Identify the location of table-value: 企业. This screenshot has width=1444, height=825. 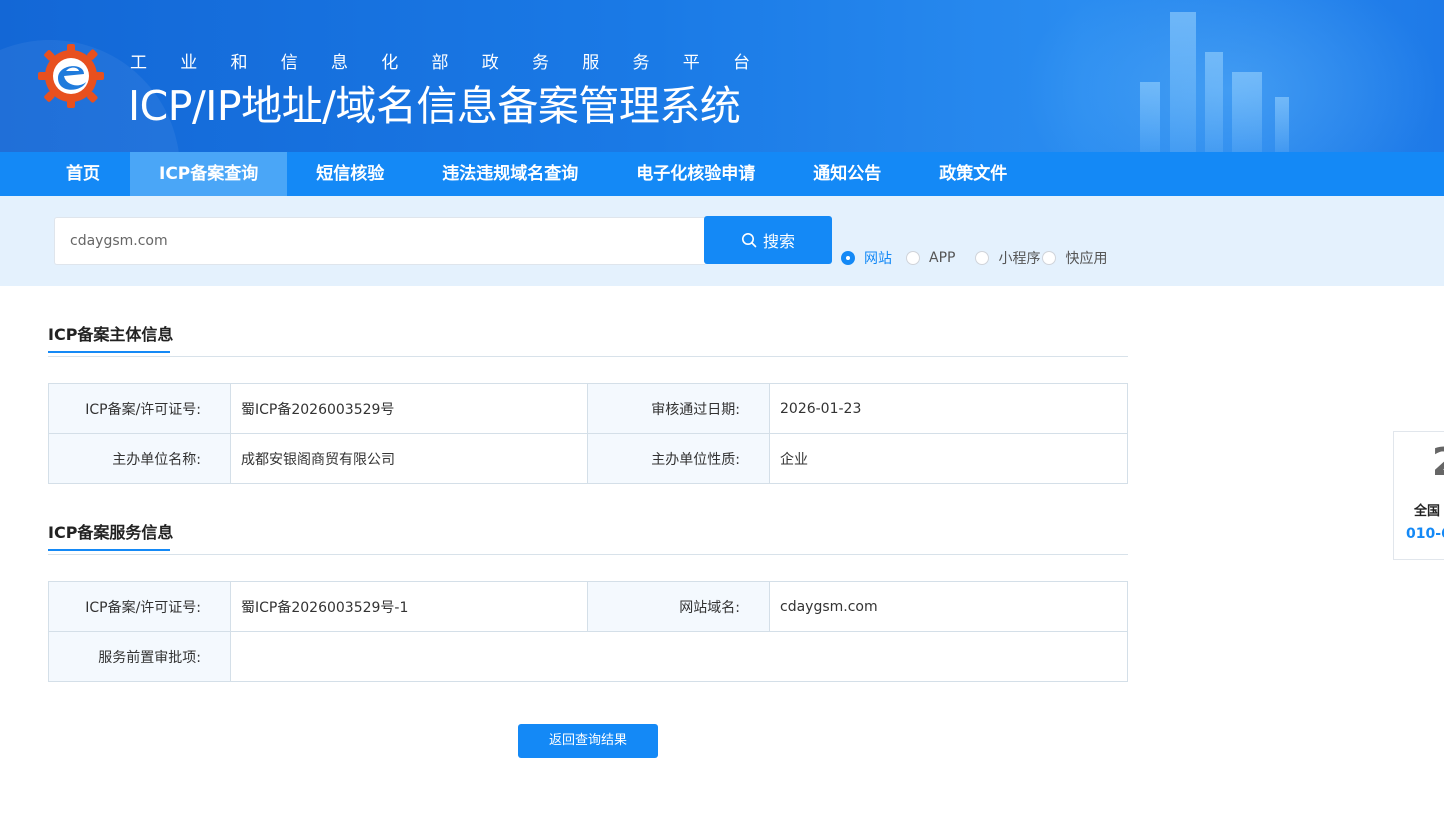
(948, 458).